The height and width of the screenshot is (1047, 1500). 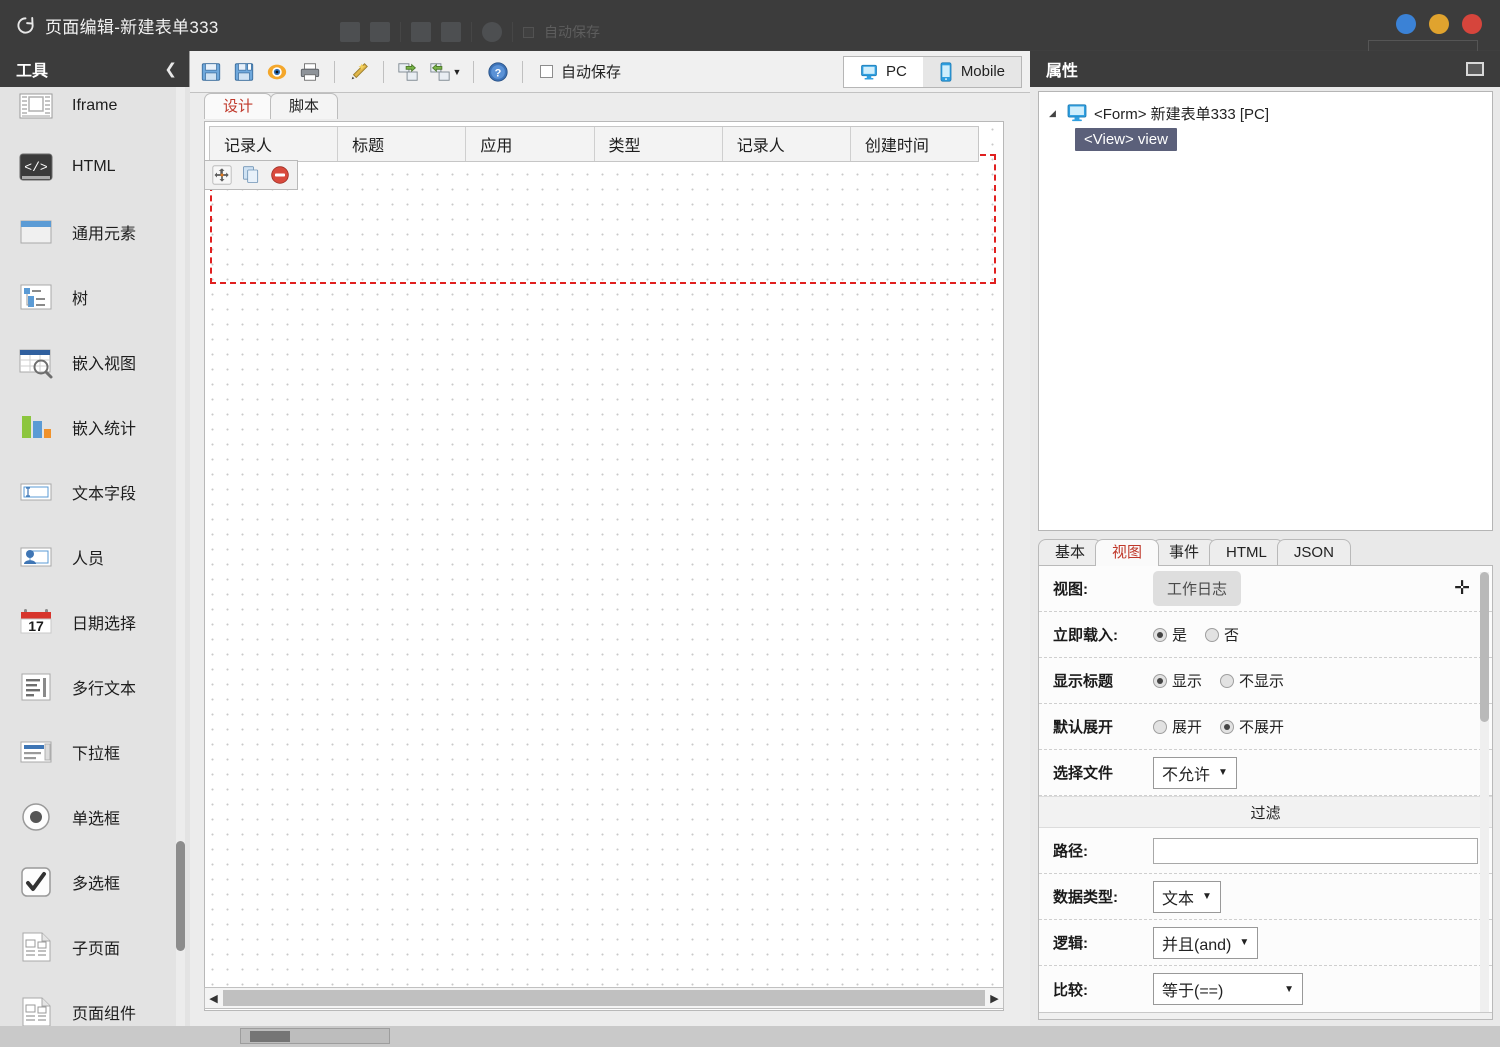 I want to click on save-as-button, so click(x=244, y=72).